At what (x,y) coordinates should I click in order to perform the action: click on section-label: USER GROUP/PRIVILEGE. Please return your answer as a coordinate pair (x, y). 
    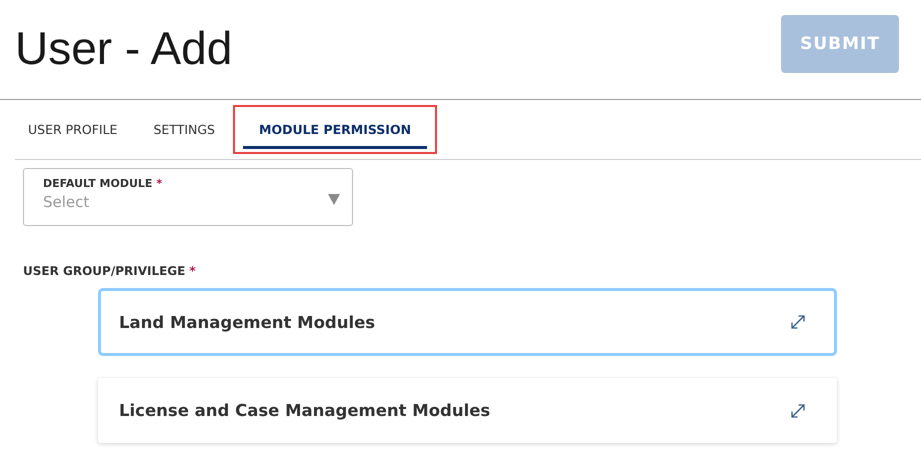
    Looking at the image, I should click on (104, 271).